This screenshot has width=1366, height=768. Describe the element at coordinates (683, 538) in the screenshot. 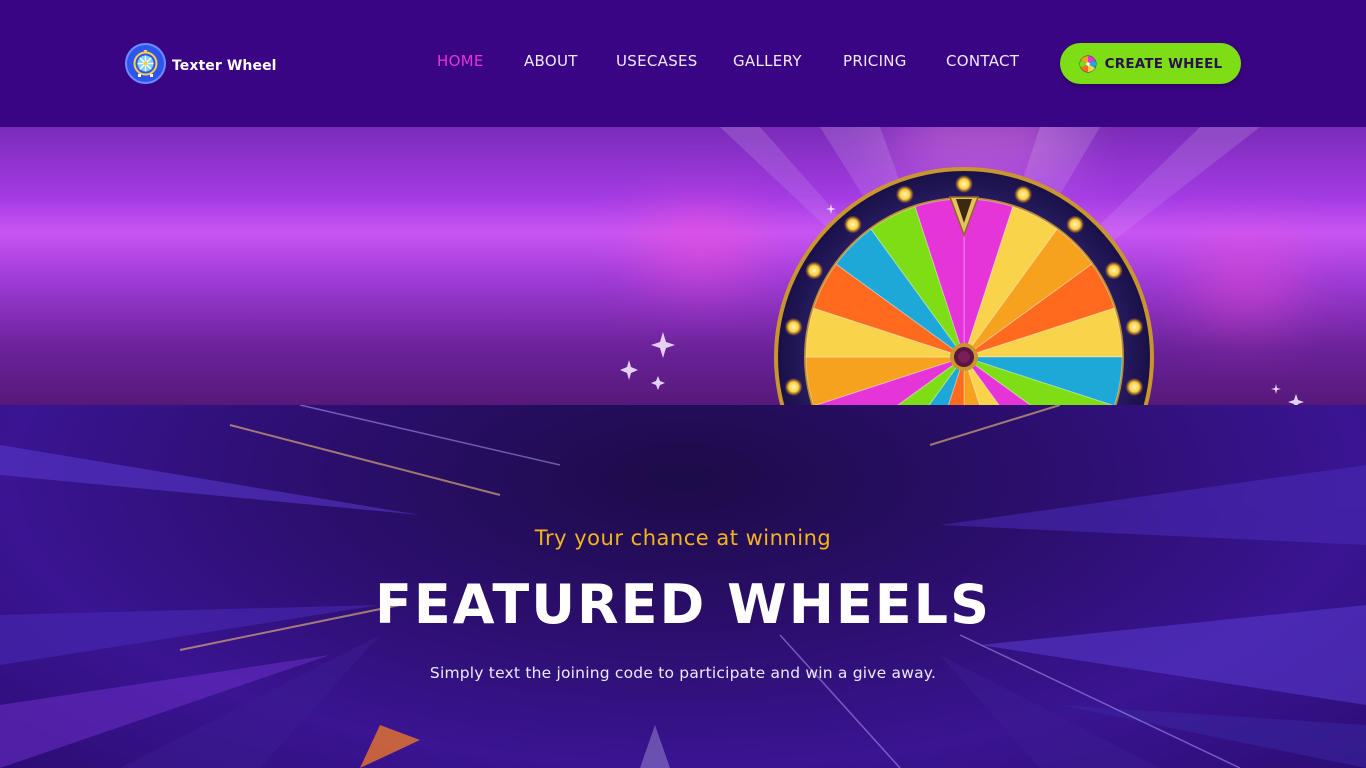

I see `featured-tagline: Try your chance at winning` at that location.